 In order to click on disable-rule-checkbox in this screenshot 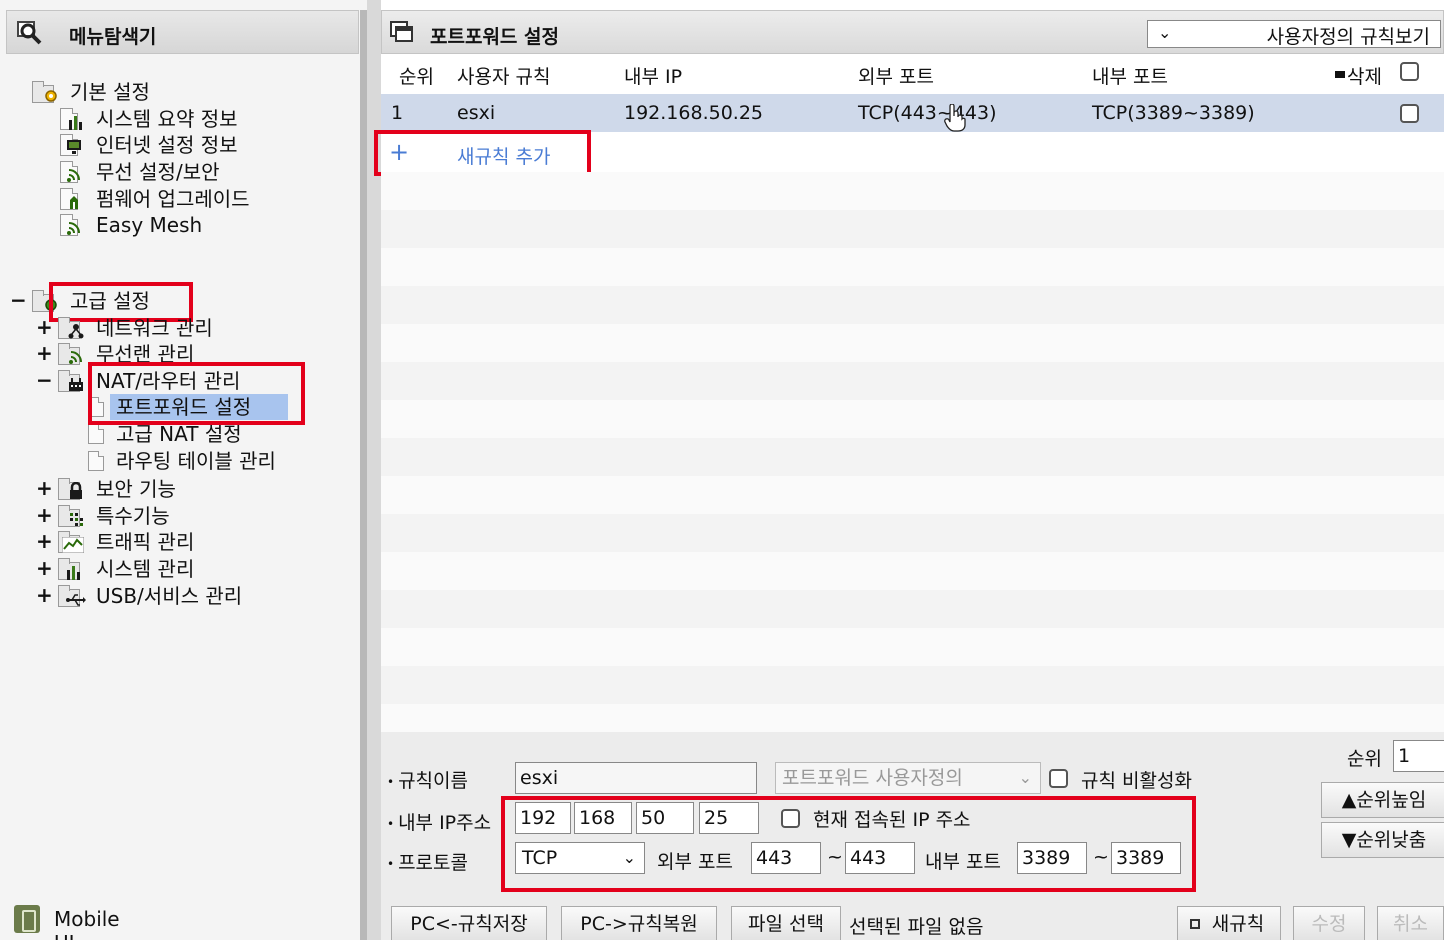, I will do `click(1058, 778)`.